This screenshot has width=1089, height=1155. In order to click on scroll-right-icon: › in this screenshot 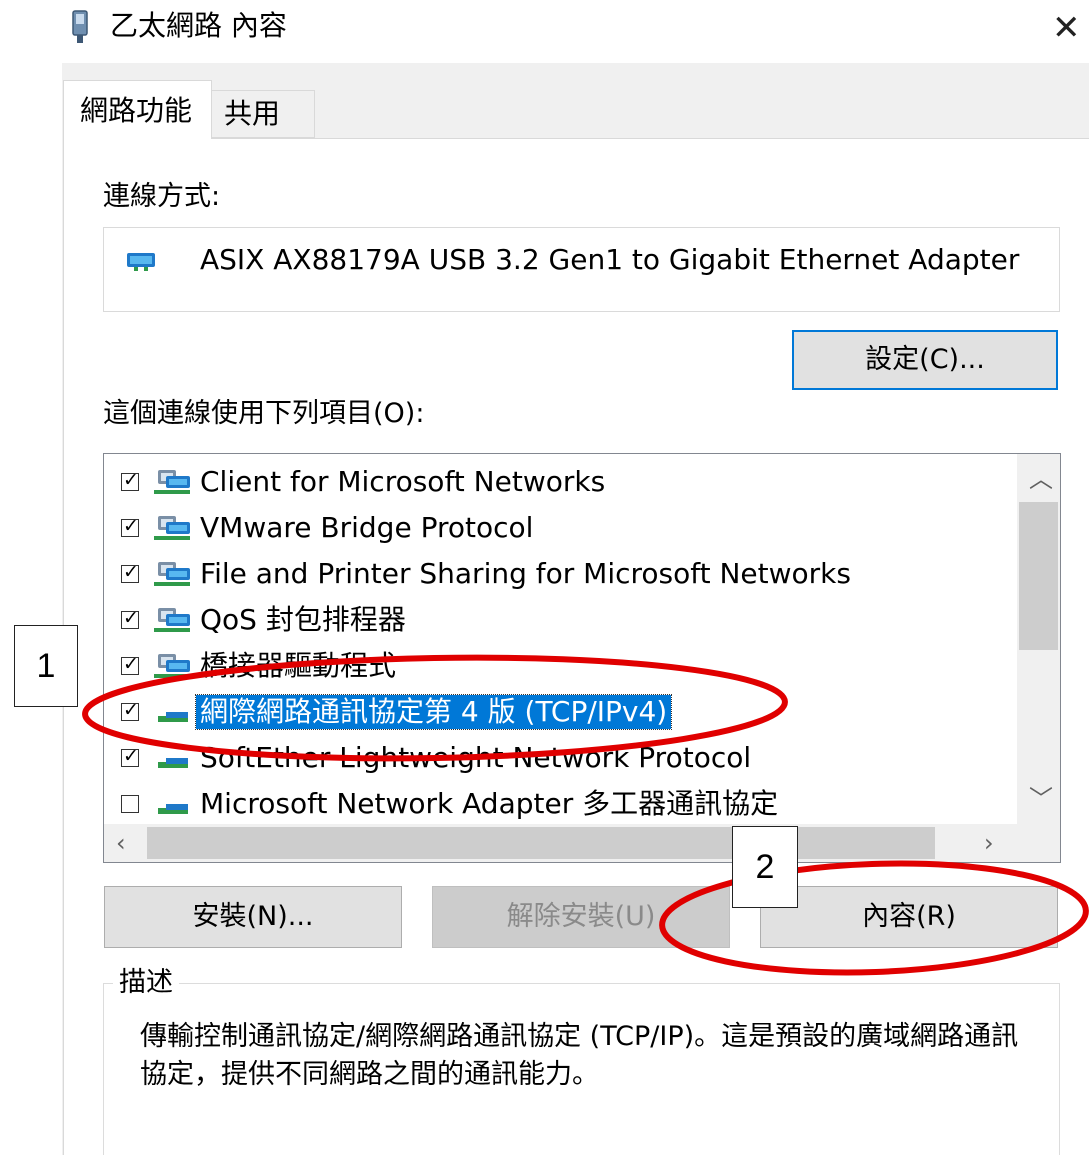, I will do `click(989, 843)`.